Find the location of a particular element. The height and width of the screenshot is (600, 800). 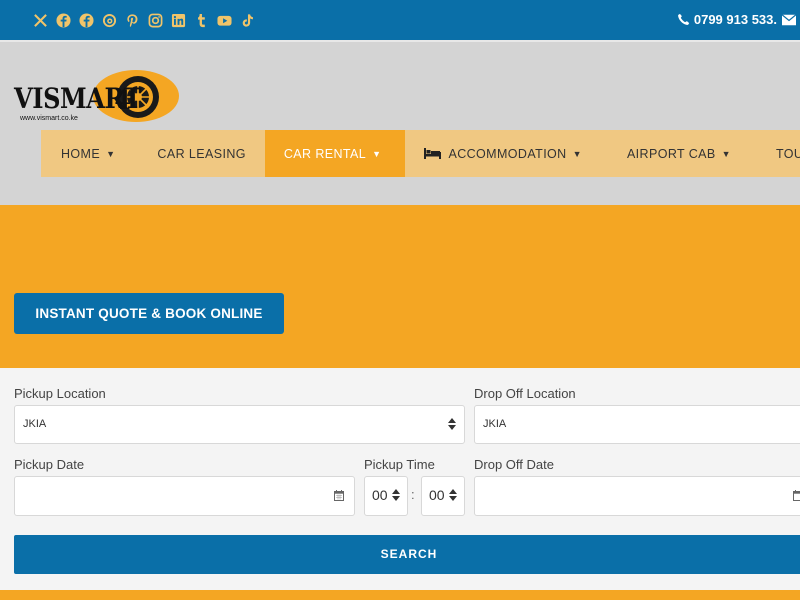

pickup-time-label: Pickup Time is located at coordinates (399, 464).